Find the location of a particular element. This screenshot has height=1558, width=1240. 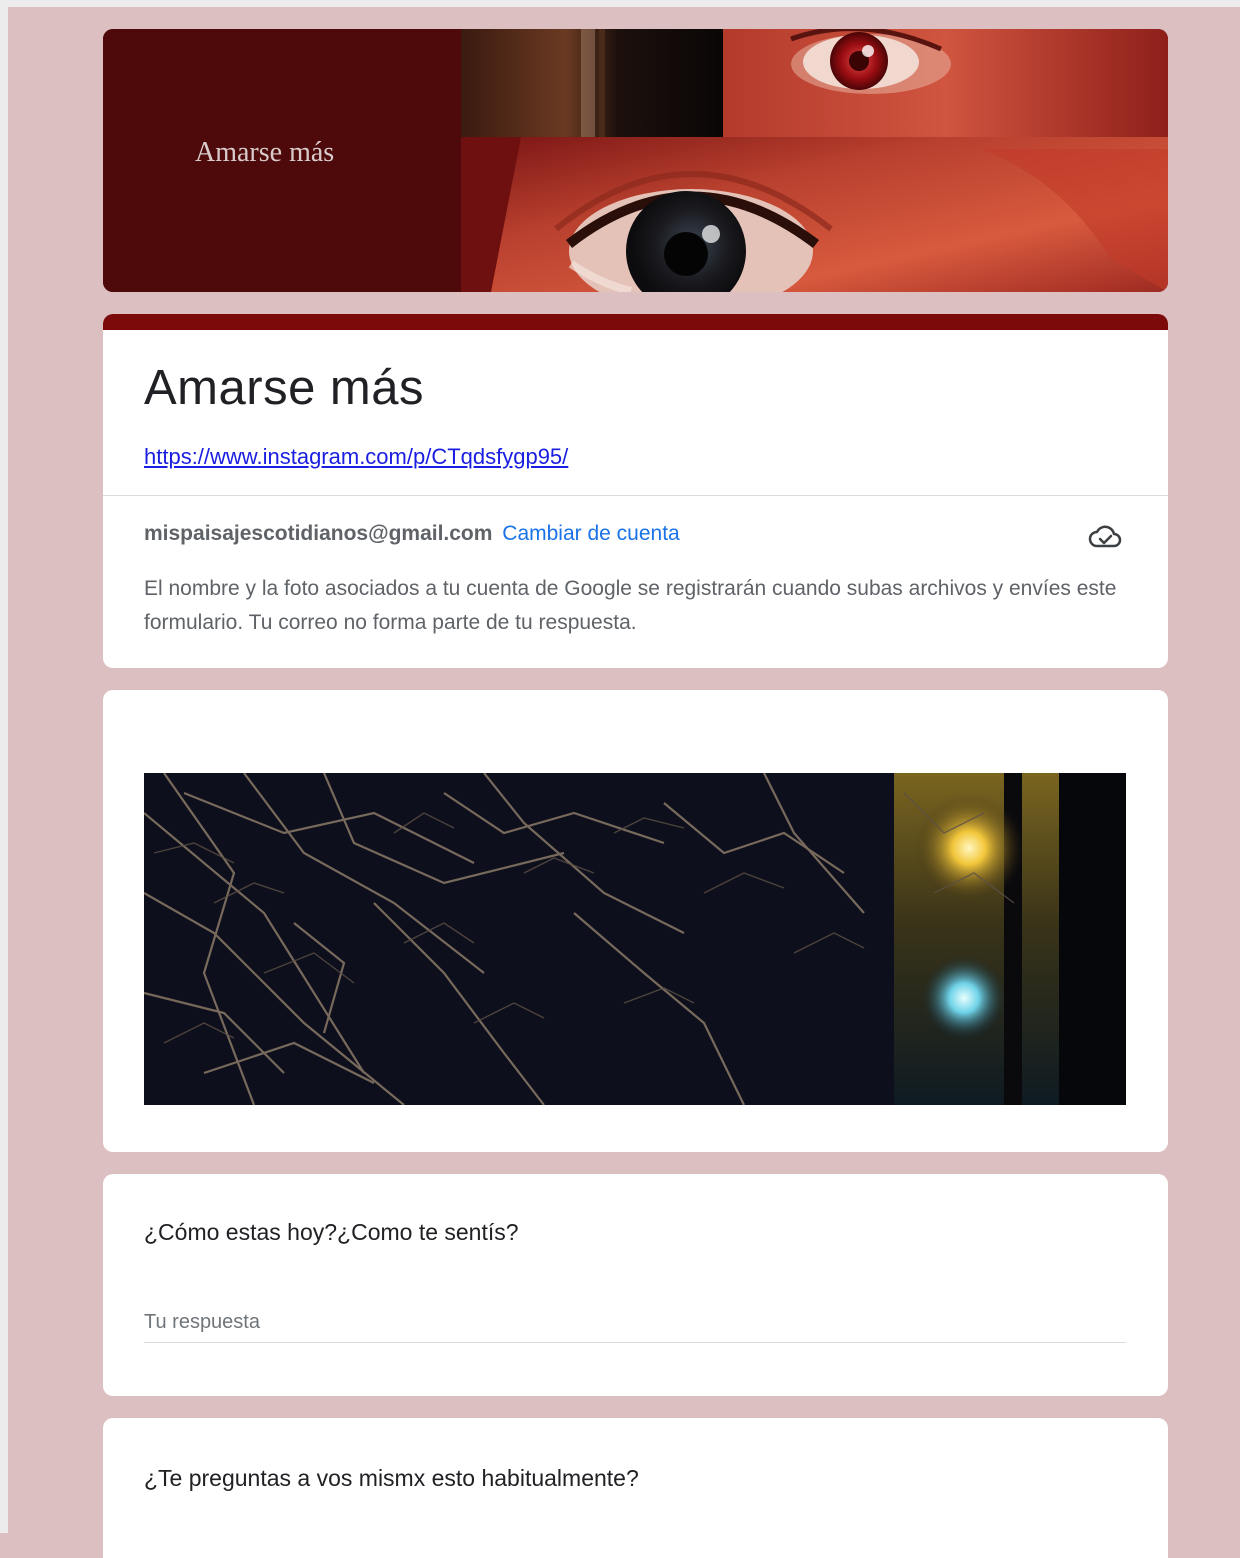

banner-photo is located at coordinates (814, 160).